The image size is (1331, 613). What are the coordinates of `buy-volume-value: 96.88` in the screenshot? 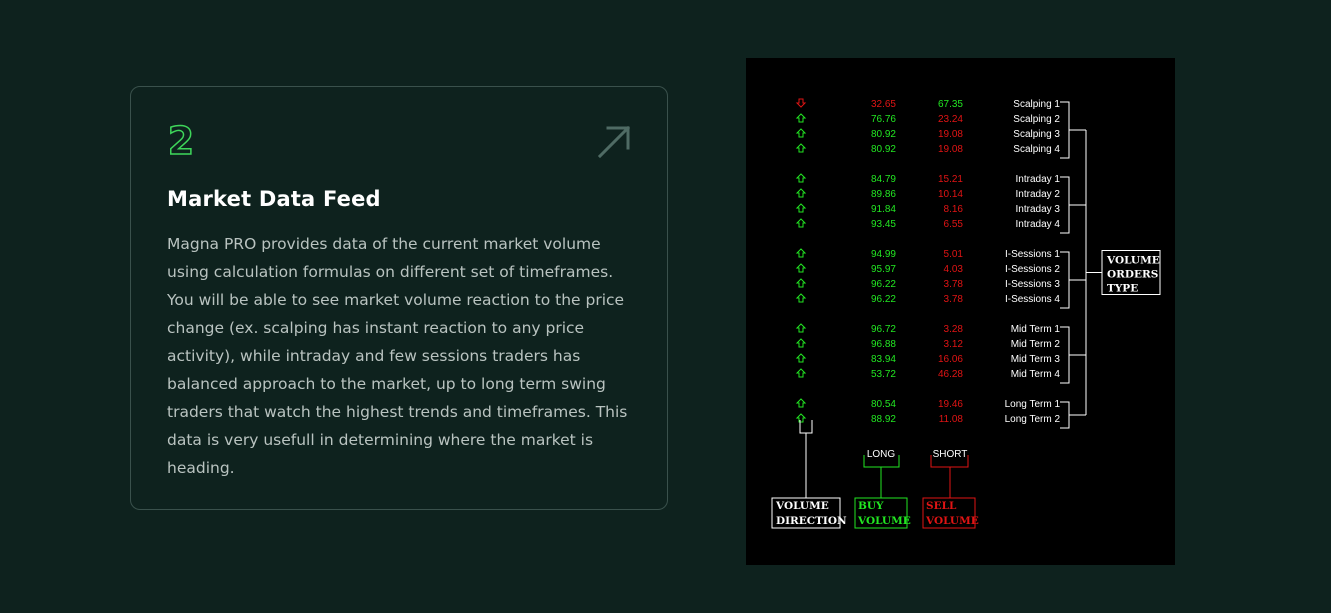 It's located at (883, 344).